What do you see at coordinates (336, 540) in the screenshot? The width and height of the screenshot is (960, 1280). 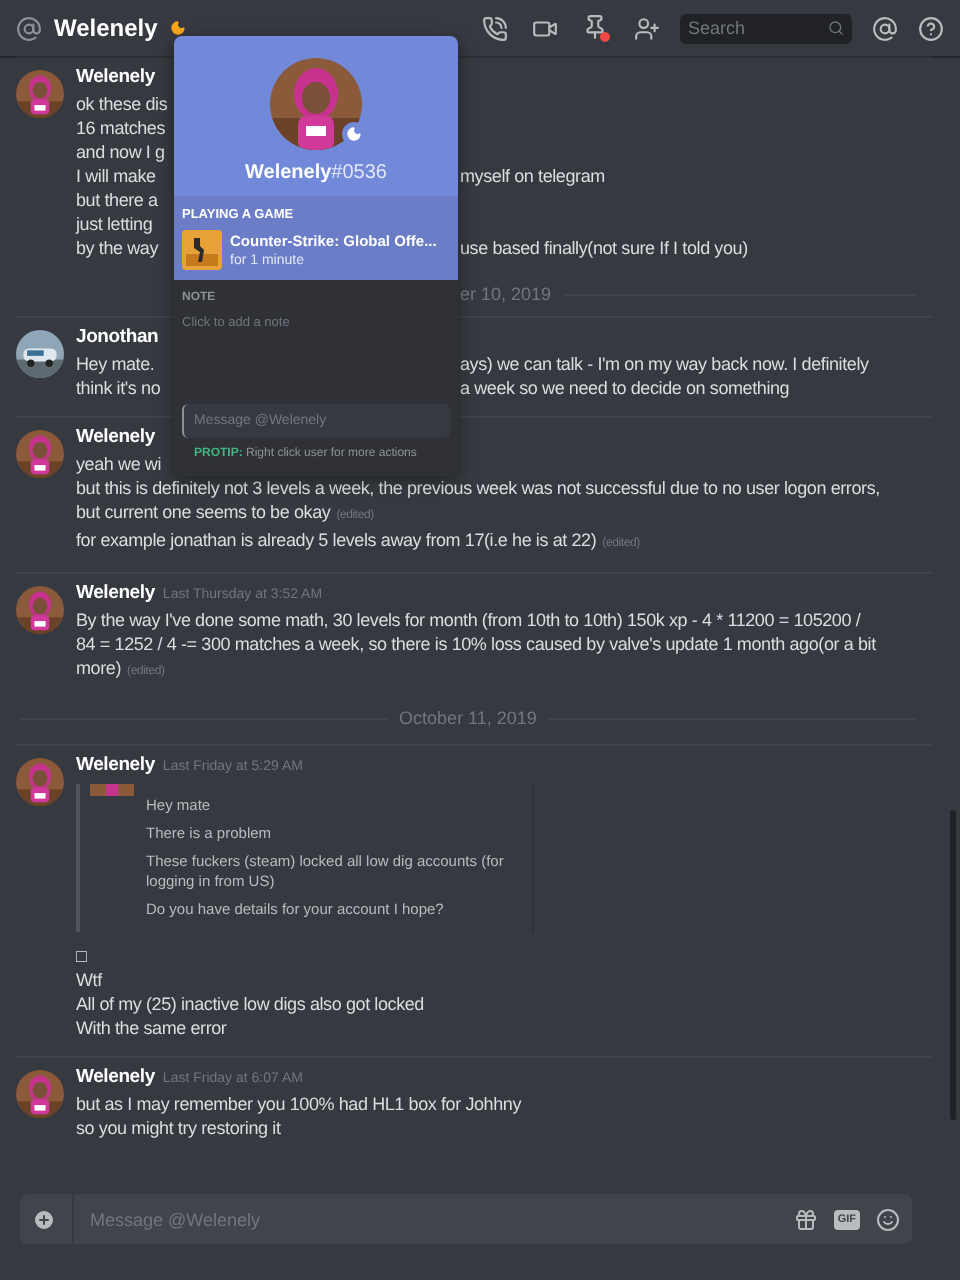 I see `message-text: for example jonathan is already 5 levels away from 17(i.e he is at 22)` at bounding box center [336, 540].